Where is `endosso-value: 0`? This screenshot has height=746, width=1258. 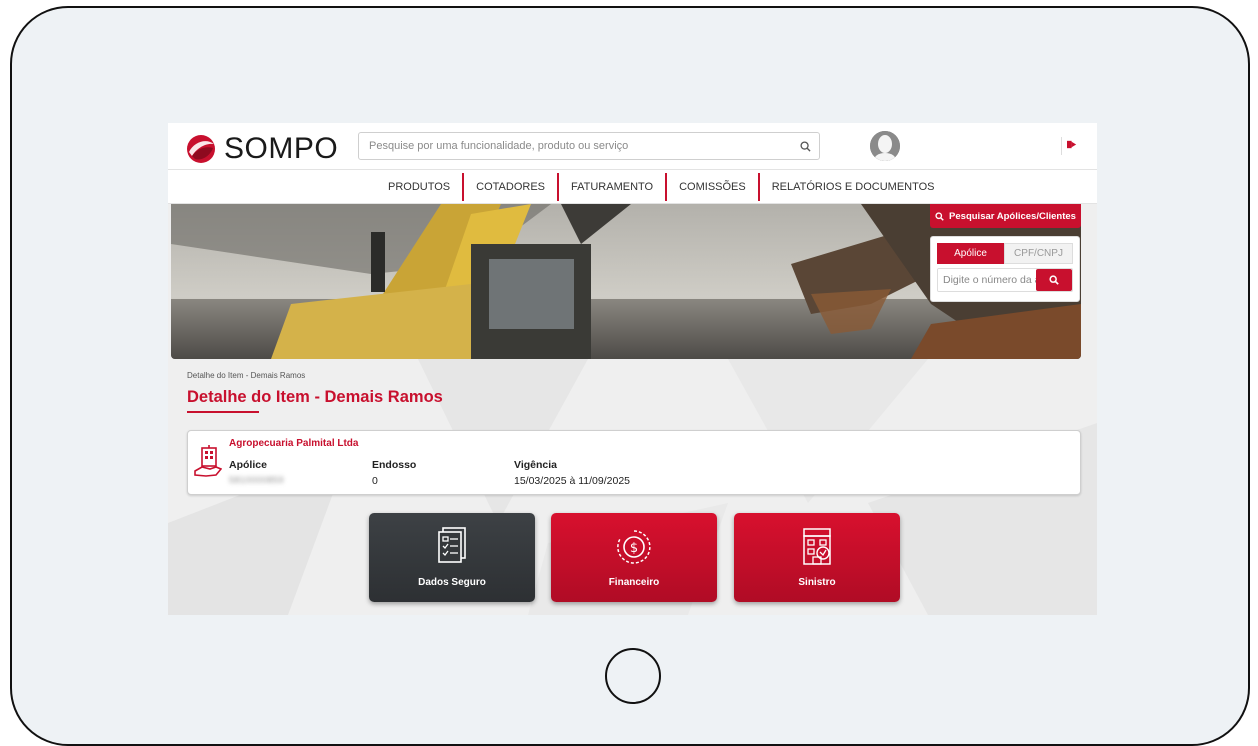
endosso-value: 0 is located at coordinates (375, 481).